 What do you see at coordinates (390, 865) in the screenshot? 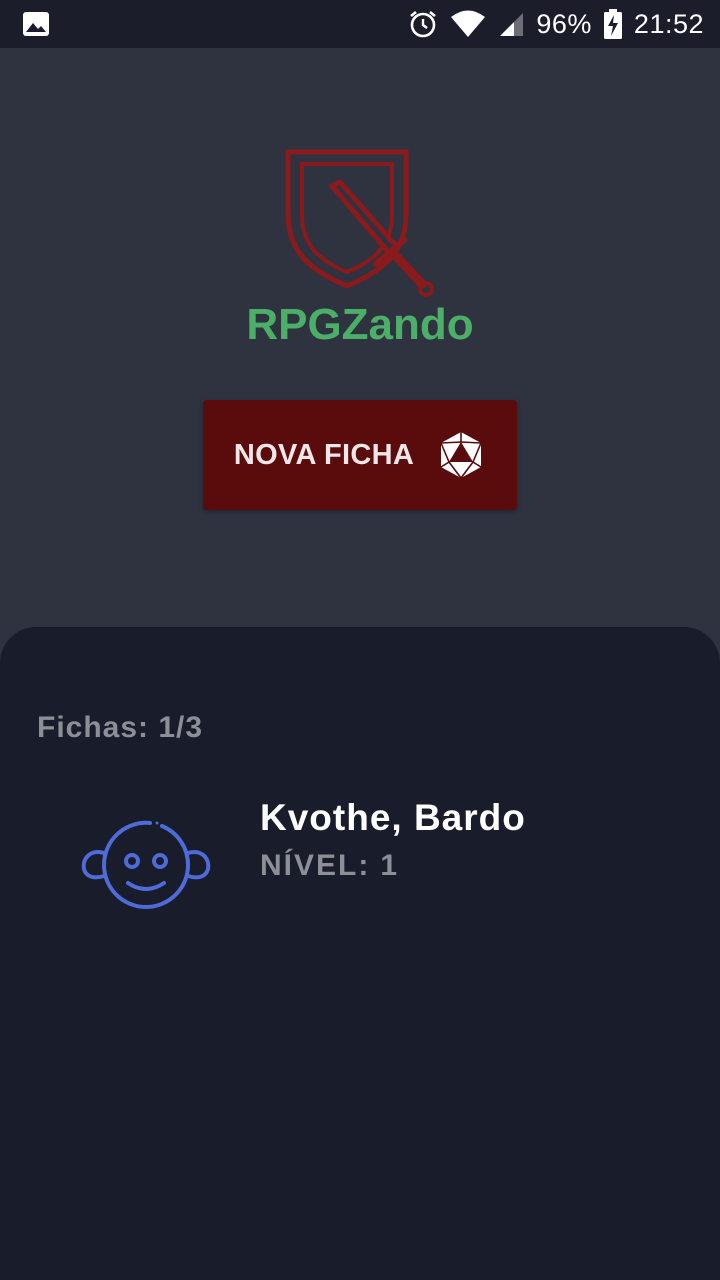
I see `character-level-value: 1` at bounding box center [390, 865].